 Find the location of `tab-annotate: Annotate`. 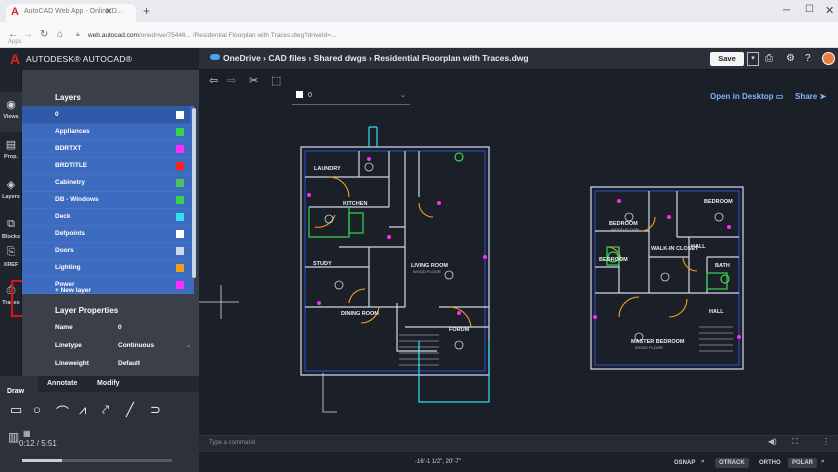

tab-annotate: Annotate is located at coordinates (62, 383).